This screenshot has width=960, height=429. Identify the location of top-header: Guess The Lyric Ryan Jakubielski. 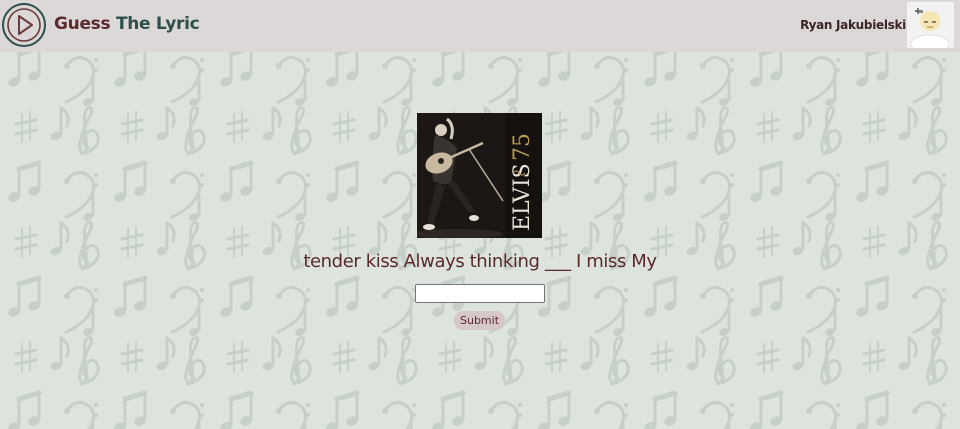
(480, 26).